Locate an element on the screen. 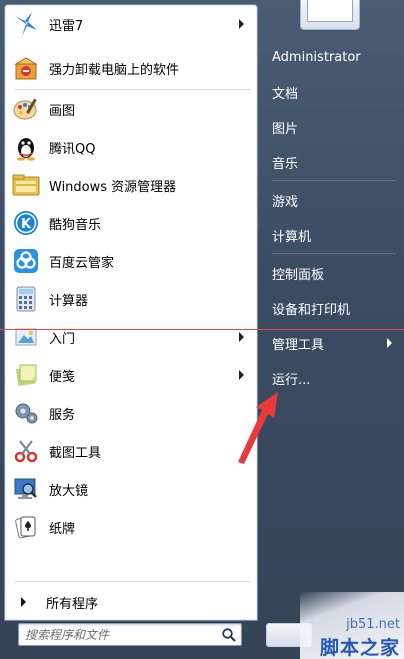 The width and height of the screenshot is (404, 659). program-magnifier: 放大镜 is located at coordinates (132, 489).